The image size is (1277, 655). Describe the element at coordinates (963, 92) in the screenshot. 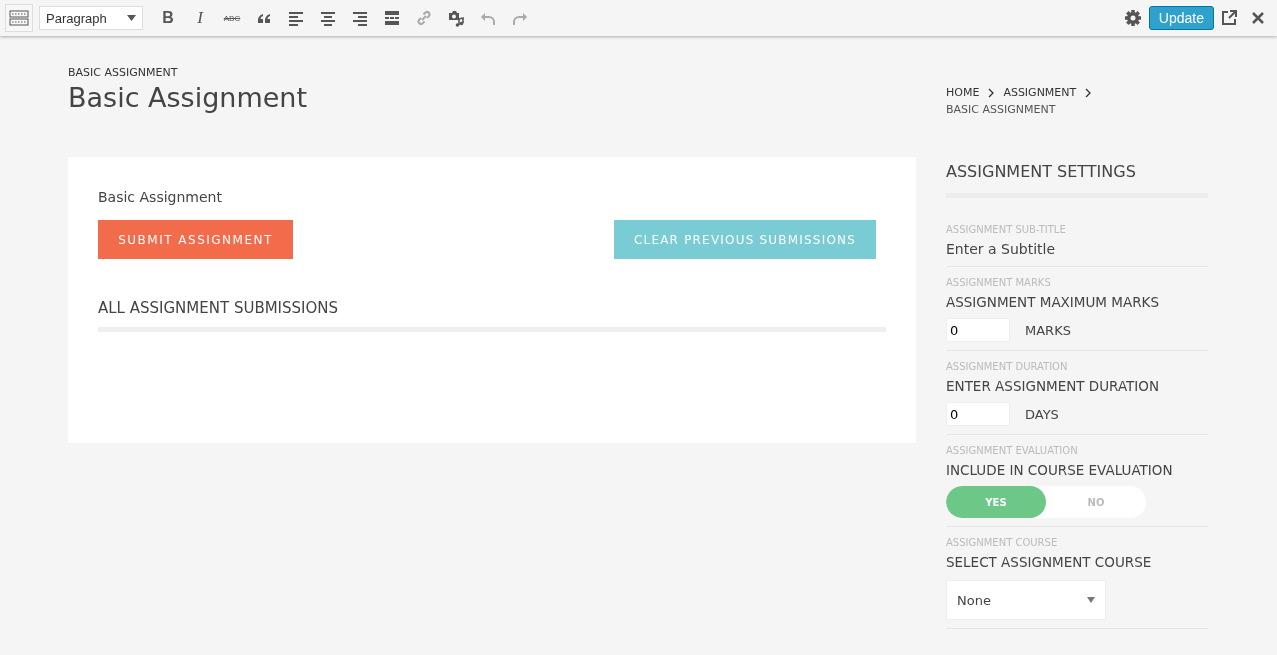

I see `breadcrumb-link: HOME` at that location.